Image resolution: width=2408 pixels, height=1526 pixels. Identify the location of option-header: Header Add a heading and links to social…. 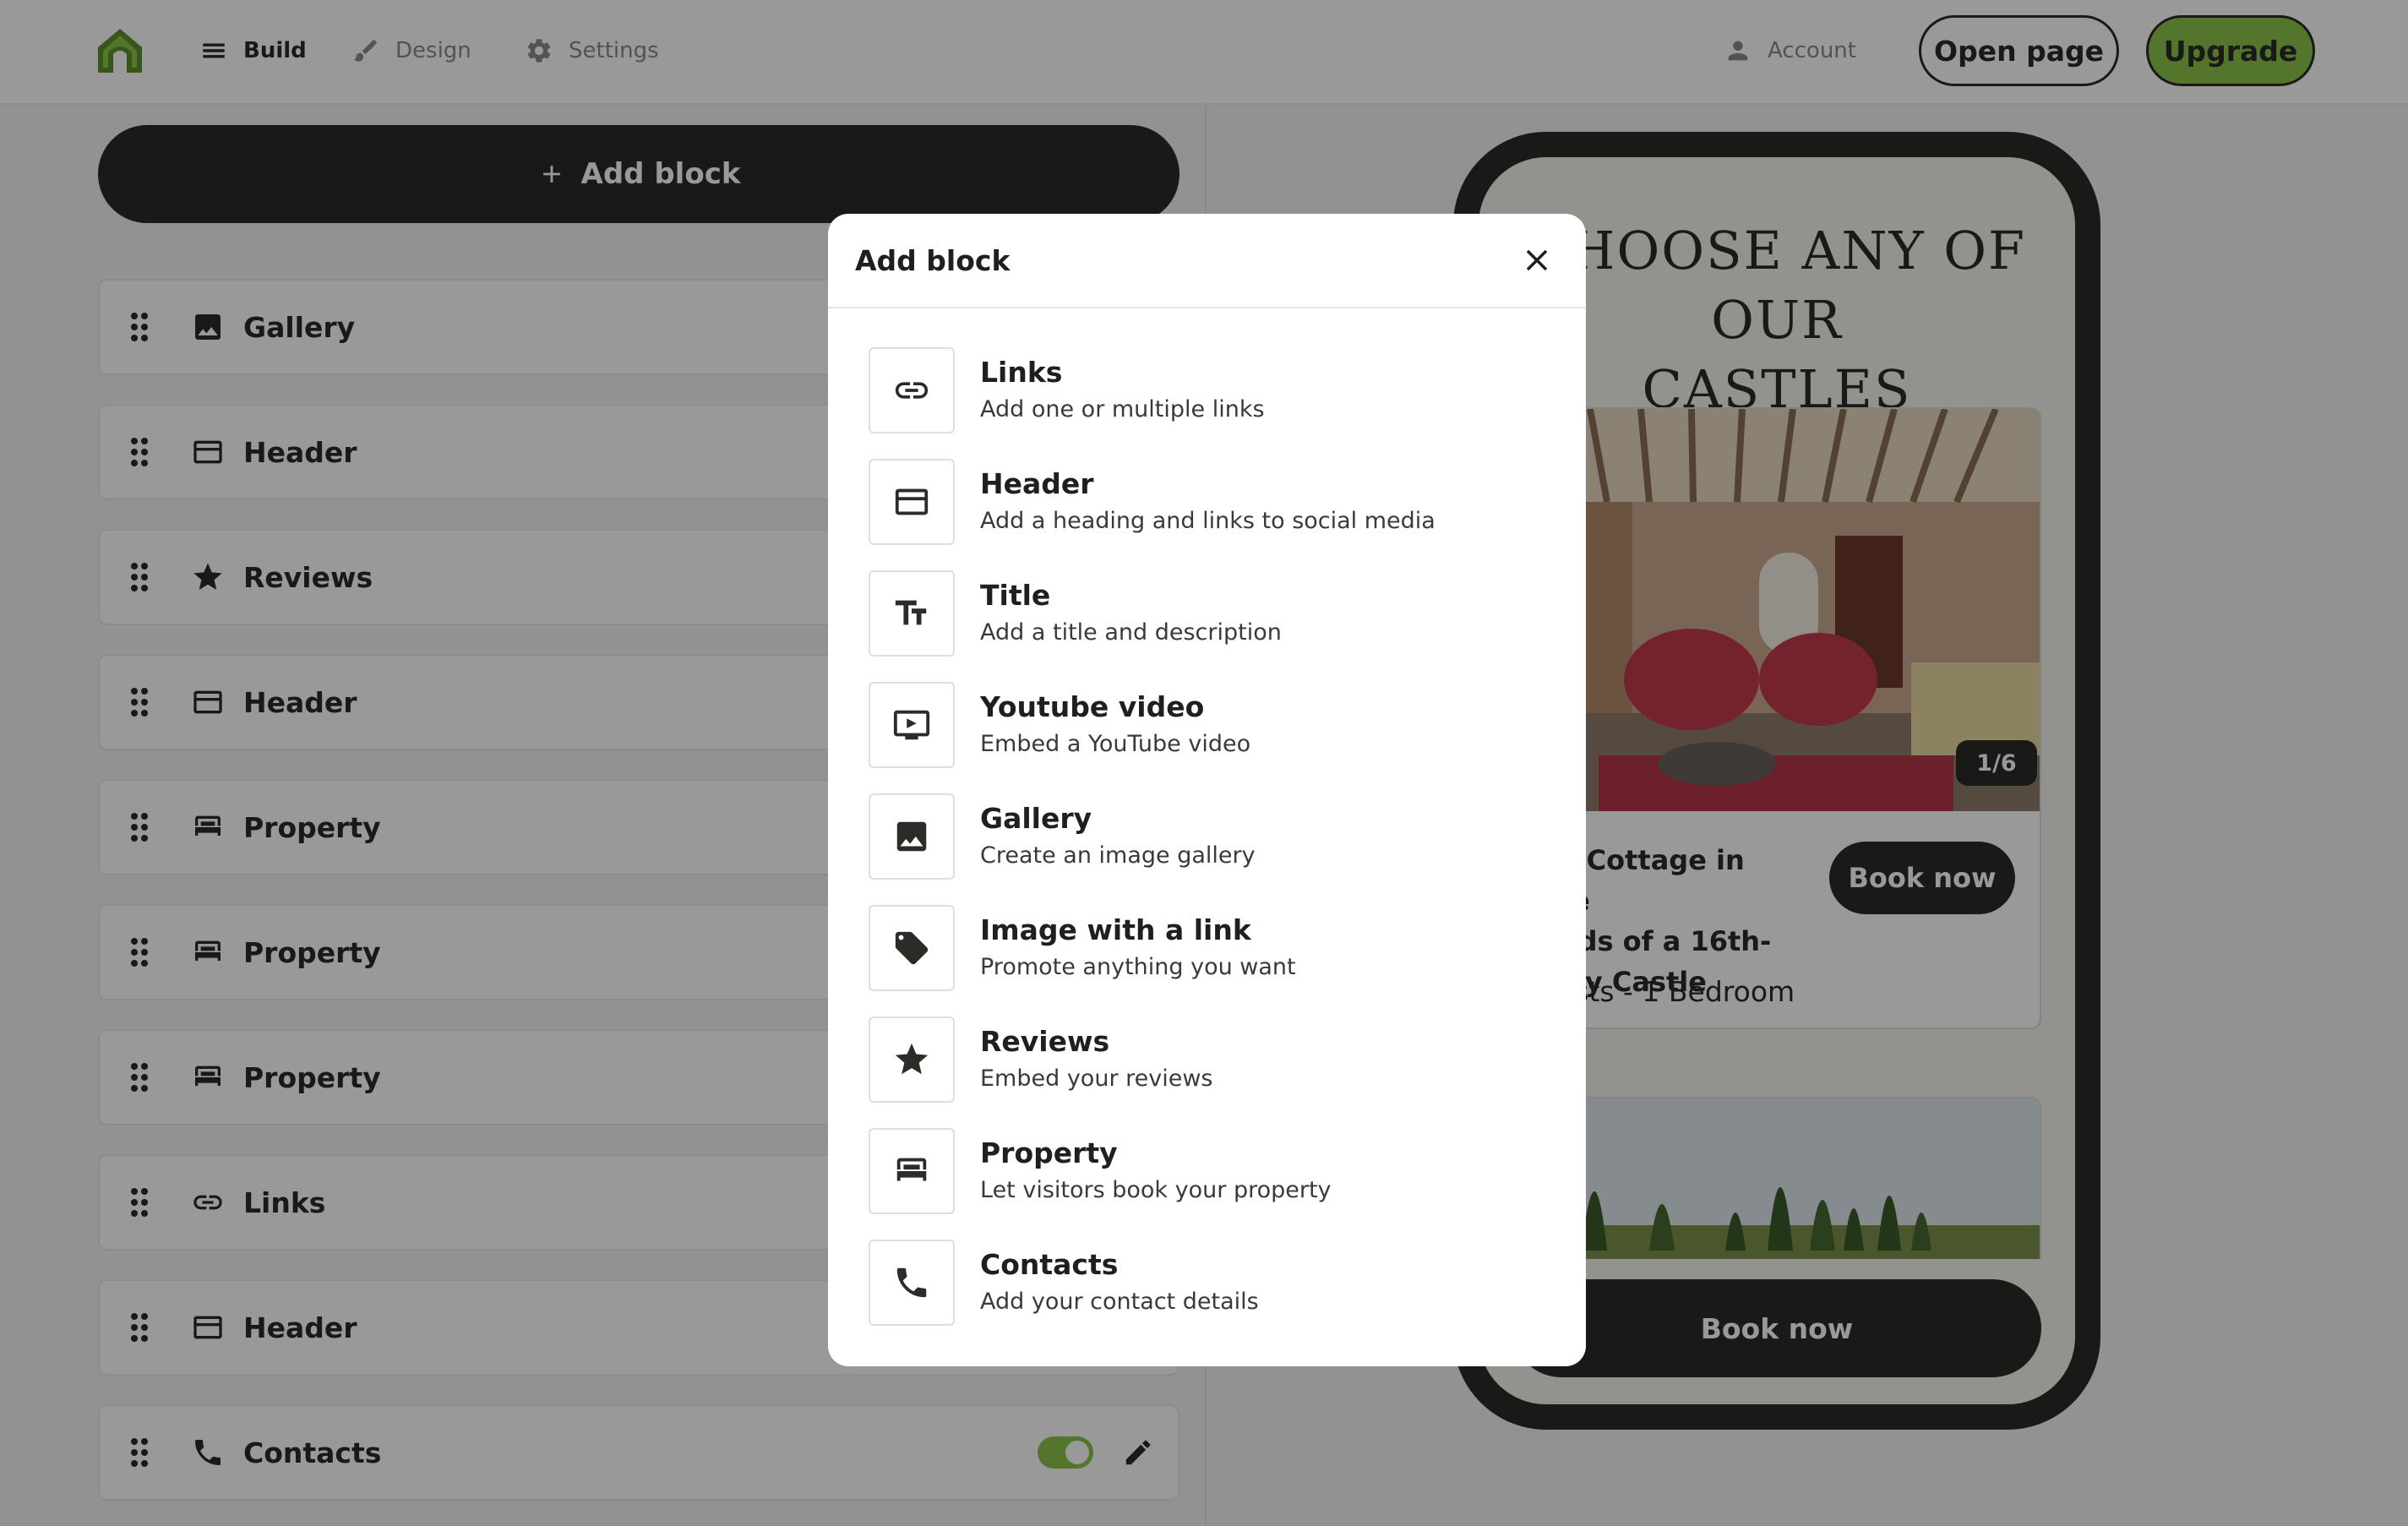
(1206, 503).